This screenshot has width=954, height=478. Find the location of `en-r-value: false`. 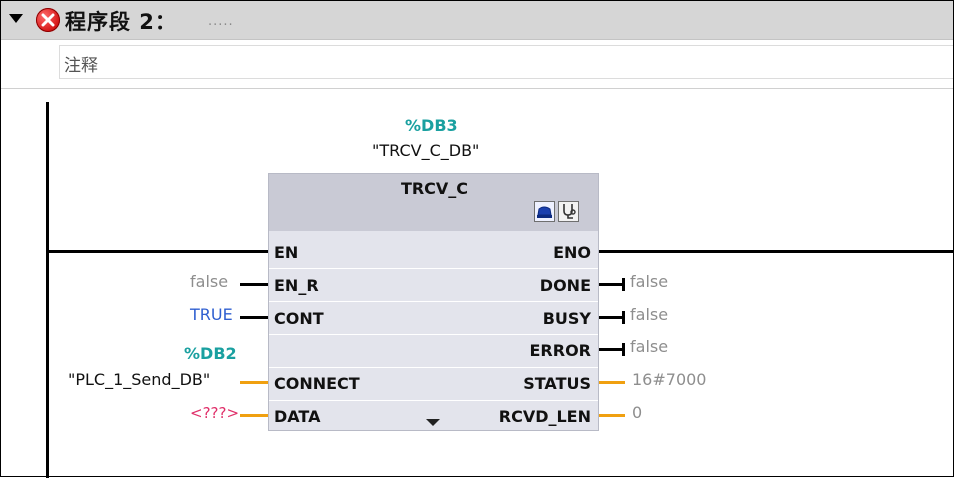

en-r-value: false is located at coordinates (209, 281).